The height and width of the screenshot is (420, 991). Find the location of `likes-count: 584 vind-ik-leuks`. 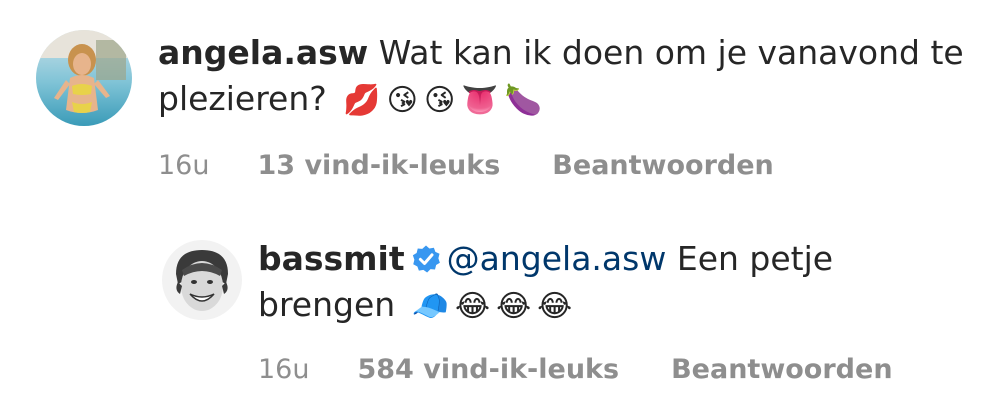

likes-count: 584 vind-ik-leuks is located at coordinates (488, 369).